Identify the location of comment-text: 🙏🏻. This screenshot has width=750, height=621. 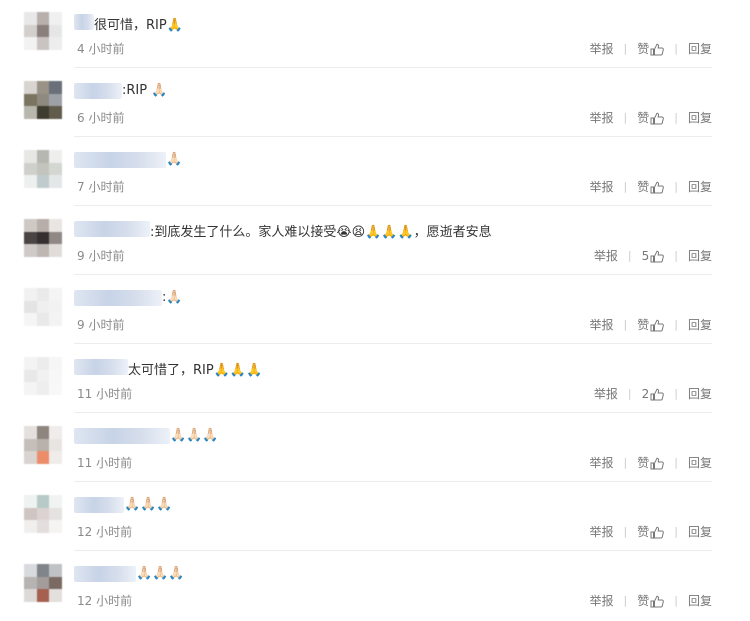
(174, 159).